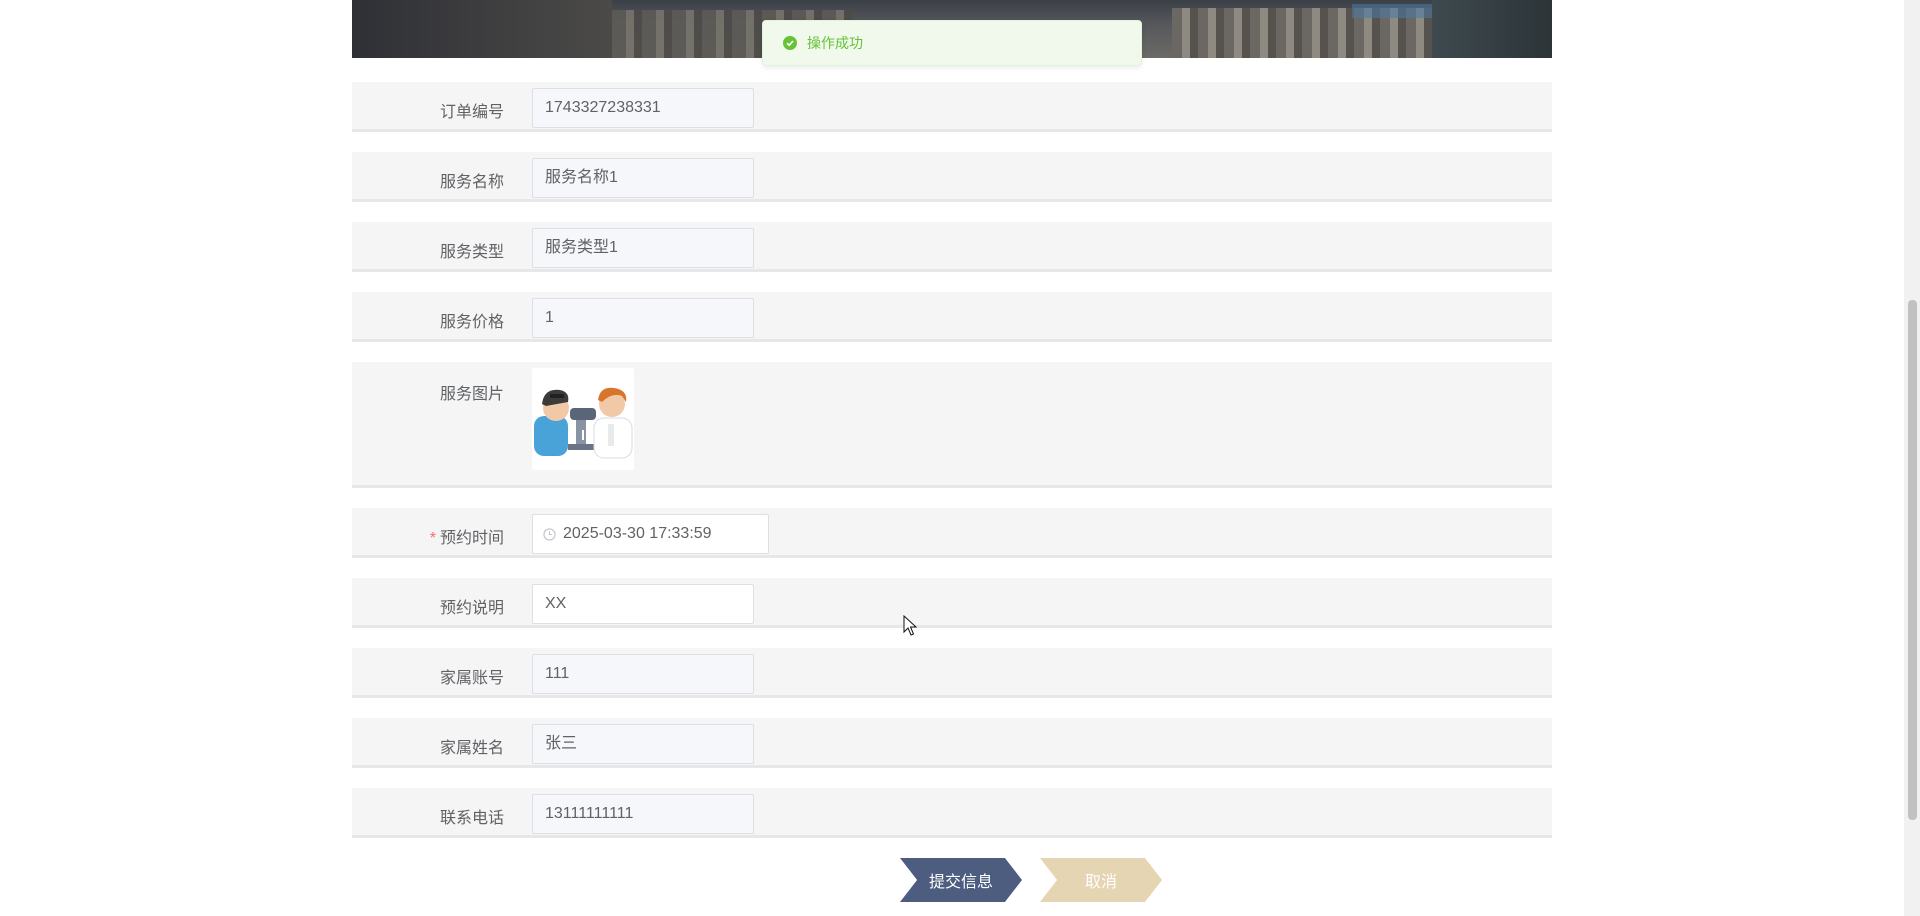 This screenshot has height=916, width=1920. I want to click on required-mark: *, so click(432, 538).